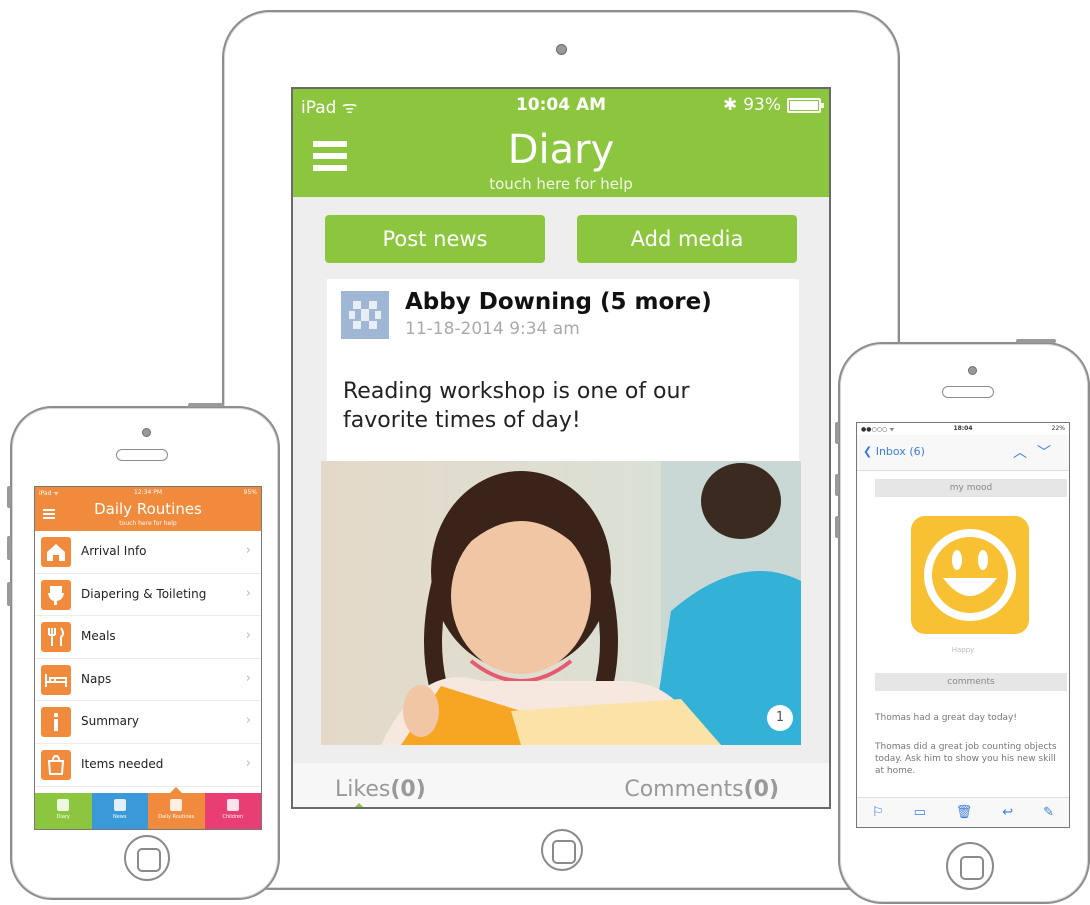 Image resolution: width=1090 pixels, height=905 pixels. What do you see at coordinates (250, 492) in the screenshot?
I see `battery-percent: 95%` at bounding box center [250, 492].